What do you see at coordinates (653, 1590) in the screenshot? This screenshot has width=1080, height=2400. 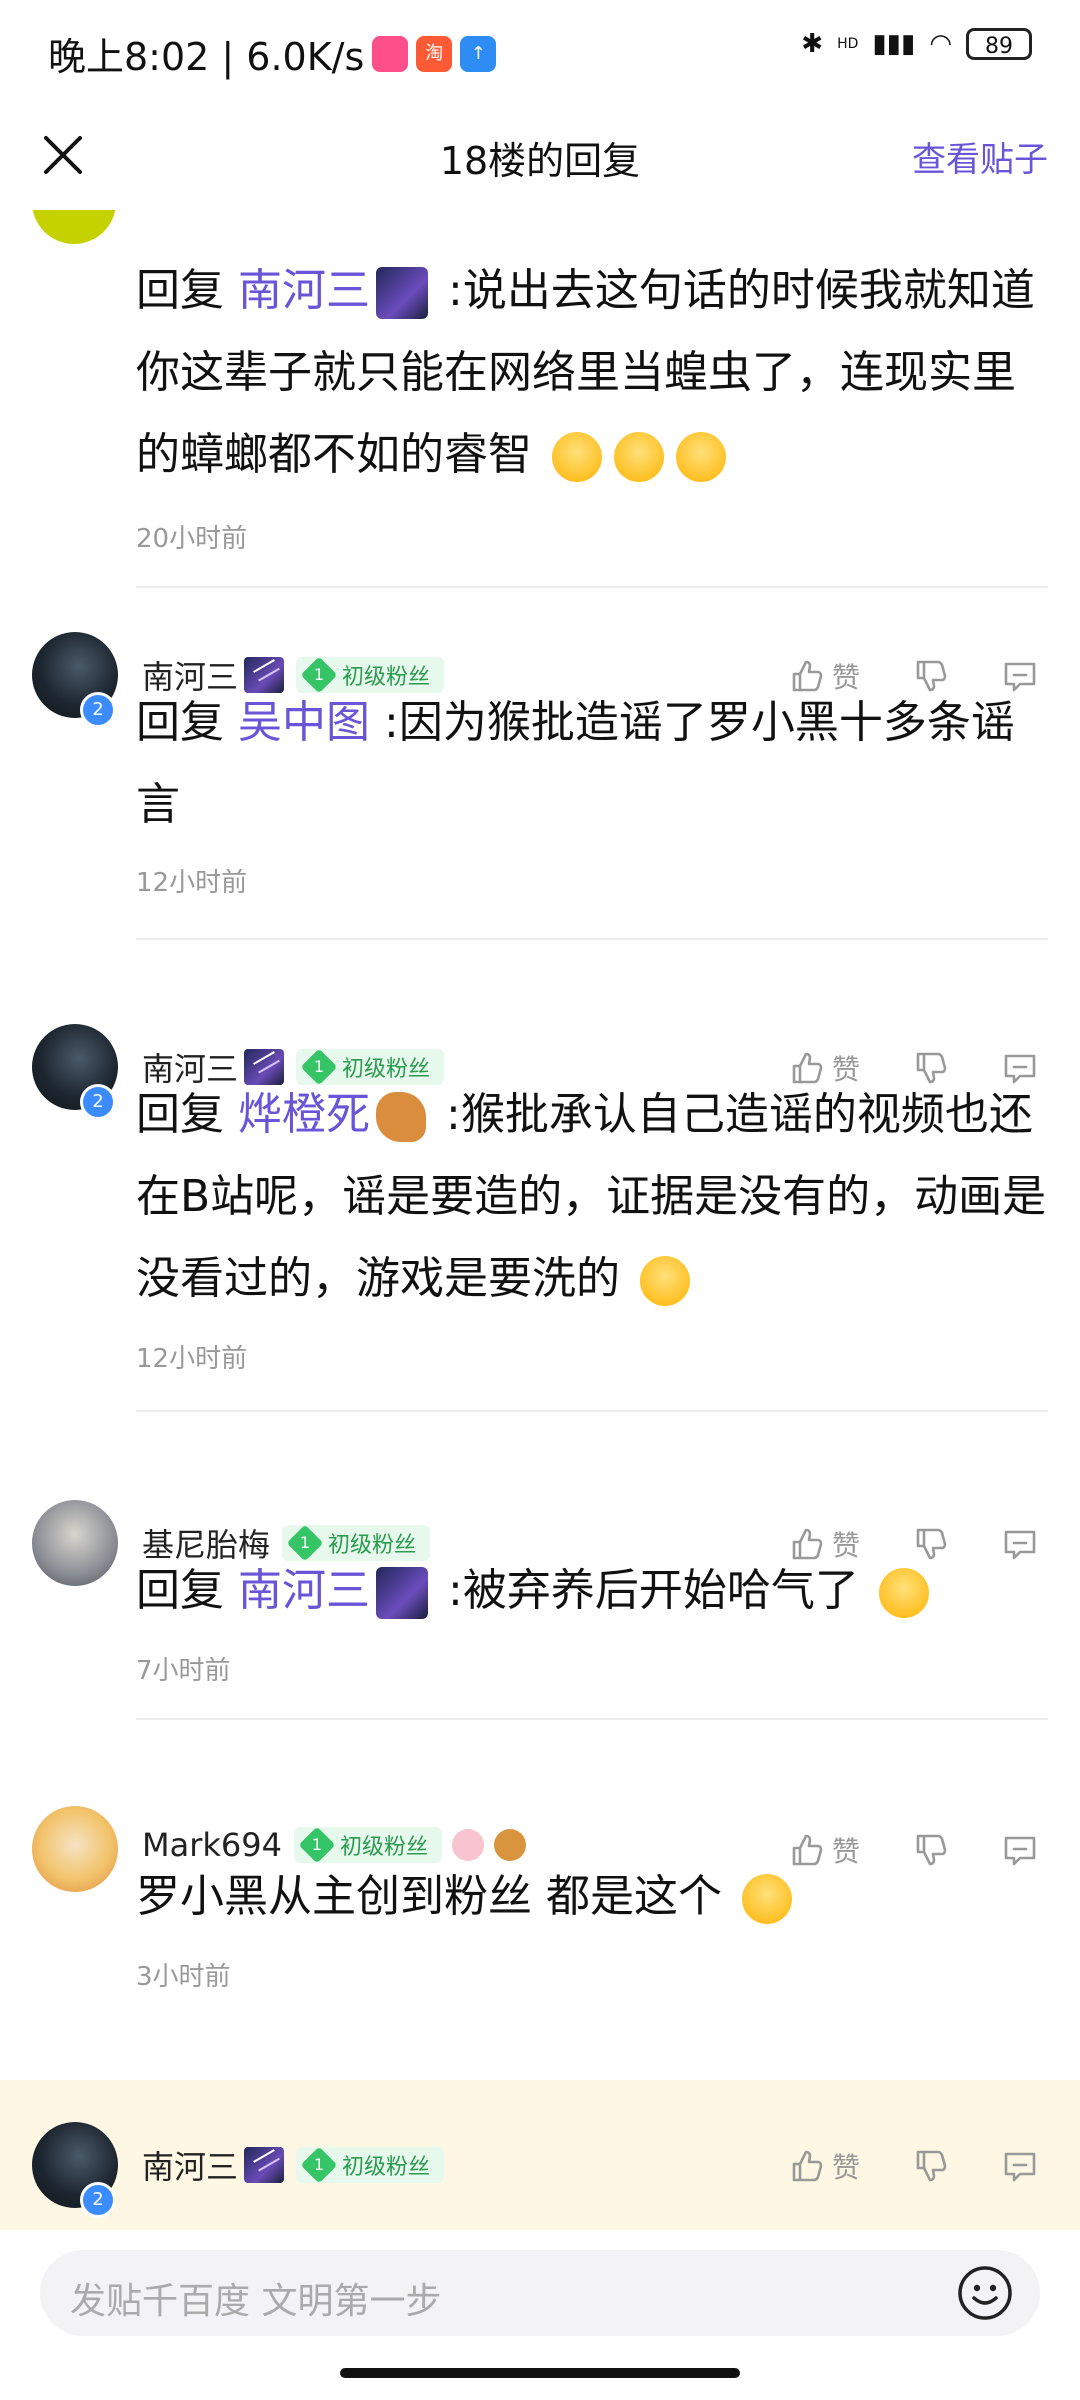 I see `reply-body: :被弃养后开始哈气了` at bounding box center [653, 1590].